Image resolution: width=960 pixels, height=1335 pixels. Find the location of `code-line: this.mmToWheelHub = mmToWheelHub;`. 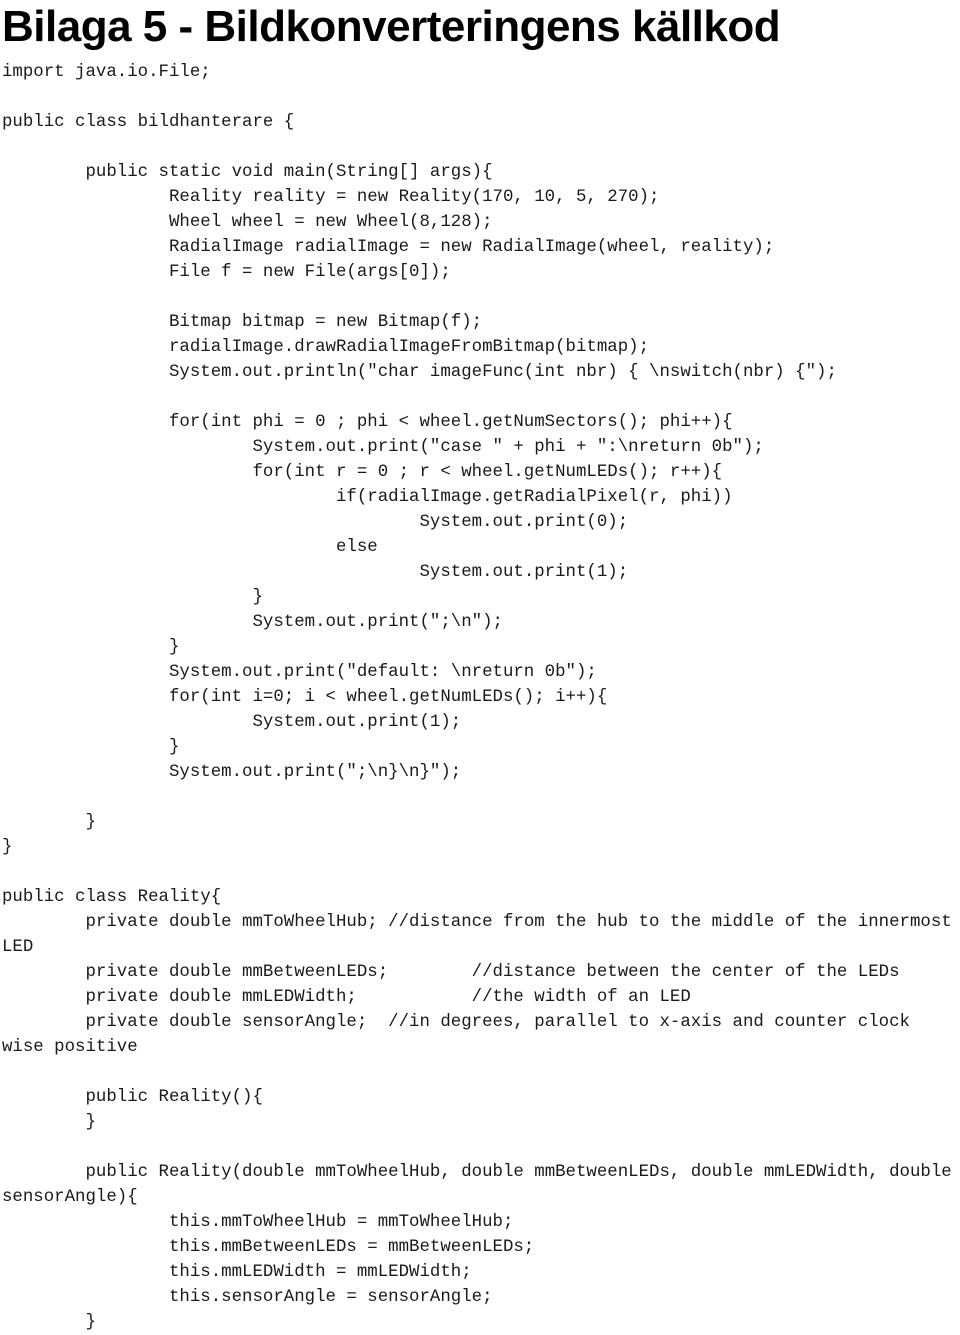

code-line: this.mmToWheelHub = mmToWheelHub; is located at coordinates (258, 1222).